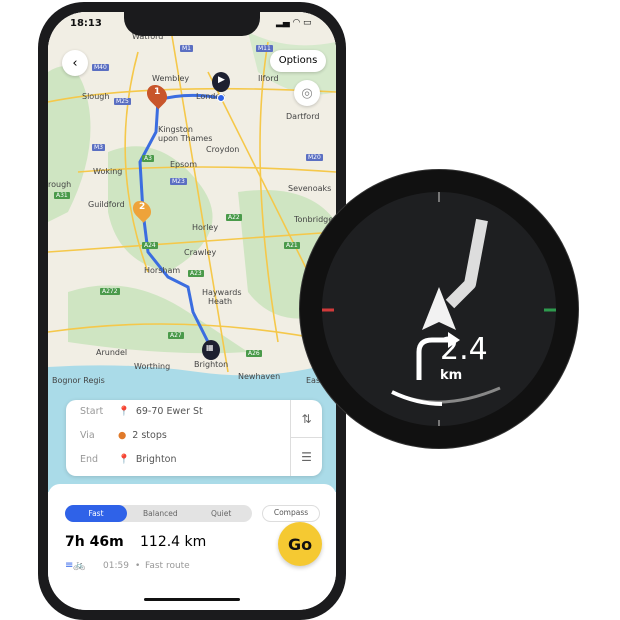  I want to click on road-ahead, so click(466, 263).